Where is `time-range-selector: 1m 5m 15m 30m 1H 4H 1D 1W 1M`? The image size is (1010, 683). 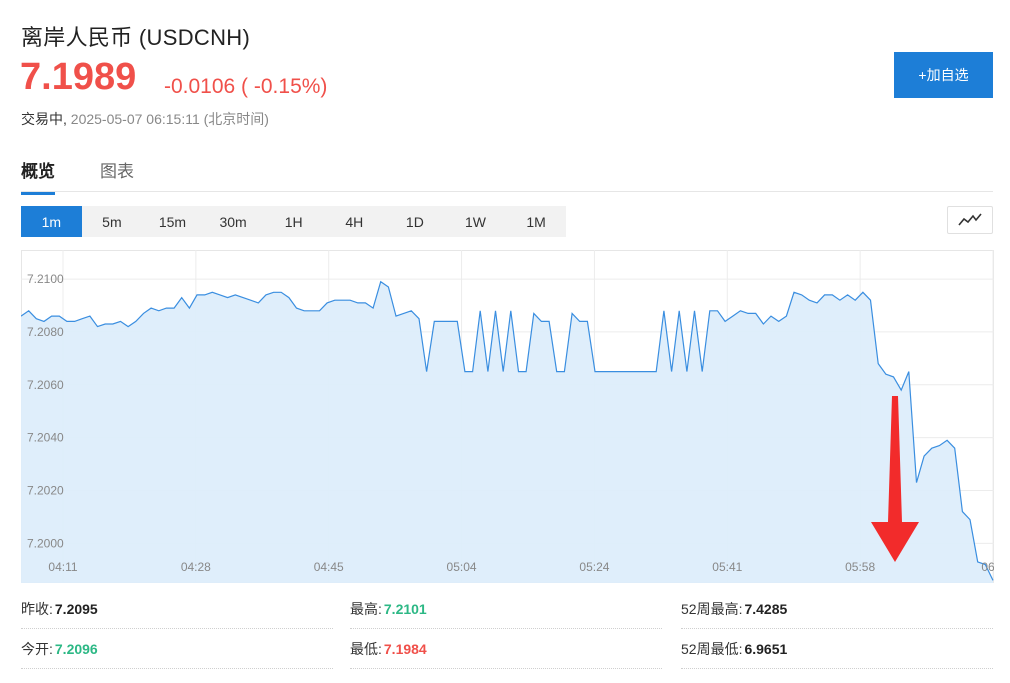 time-range-selector: 1m 5m 15m 30m 1H 4H 1D 1W 1M is located at coordinates (294, 221).